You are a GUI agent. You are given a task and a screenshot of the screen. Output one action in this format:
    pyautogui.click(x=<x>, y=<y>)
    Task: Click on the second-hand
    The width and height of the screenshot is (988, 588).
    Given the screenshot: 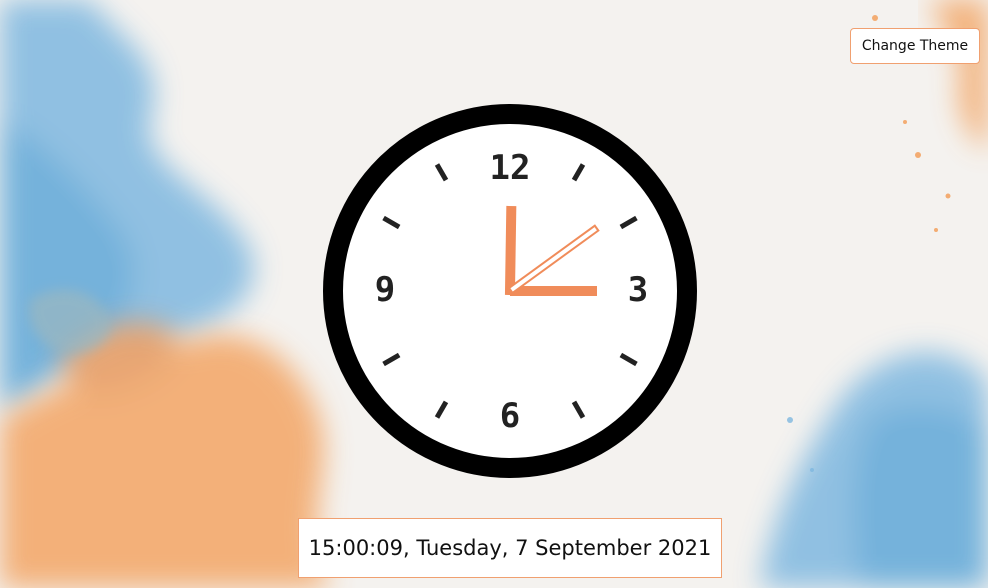 What is the action you would take?
    pyautogui.click(x=553, y=259)
    